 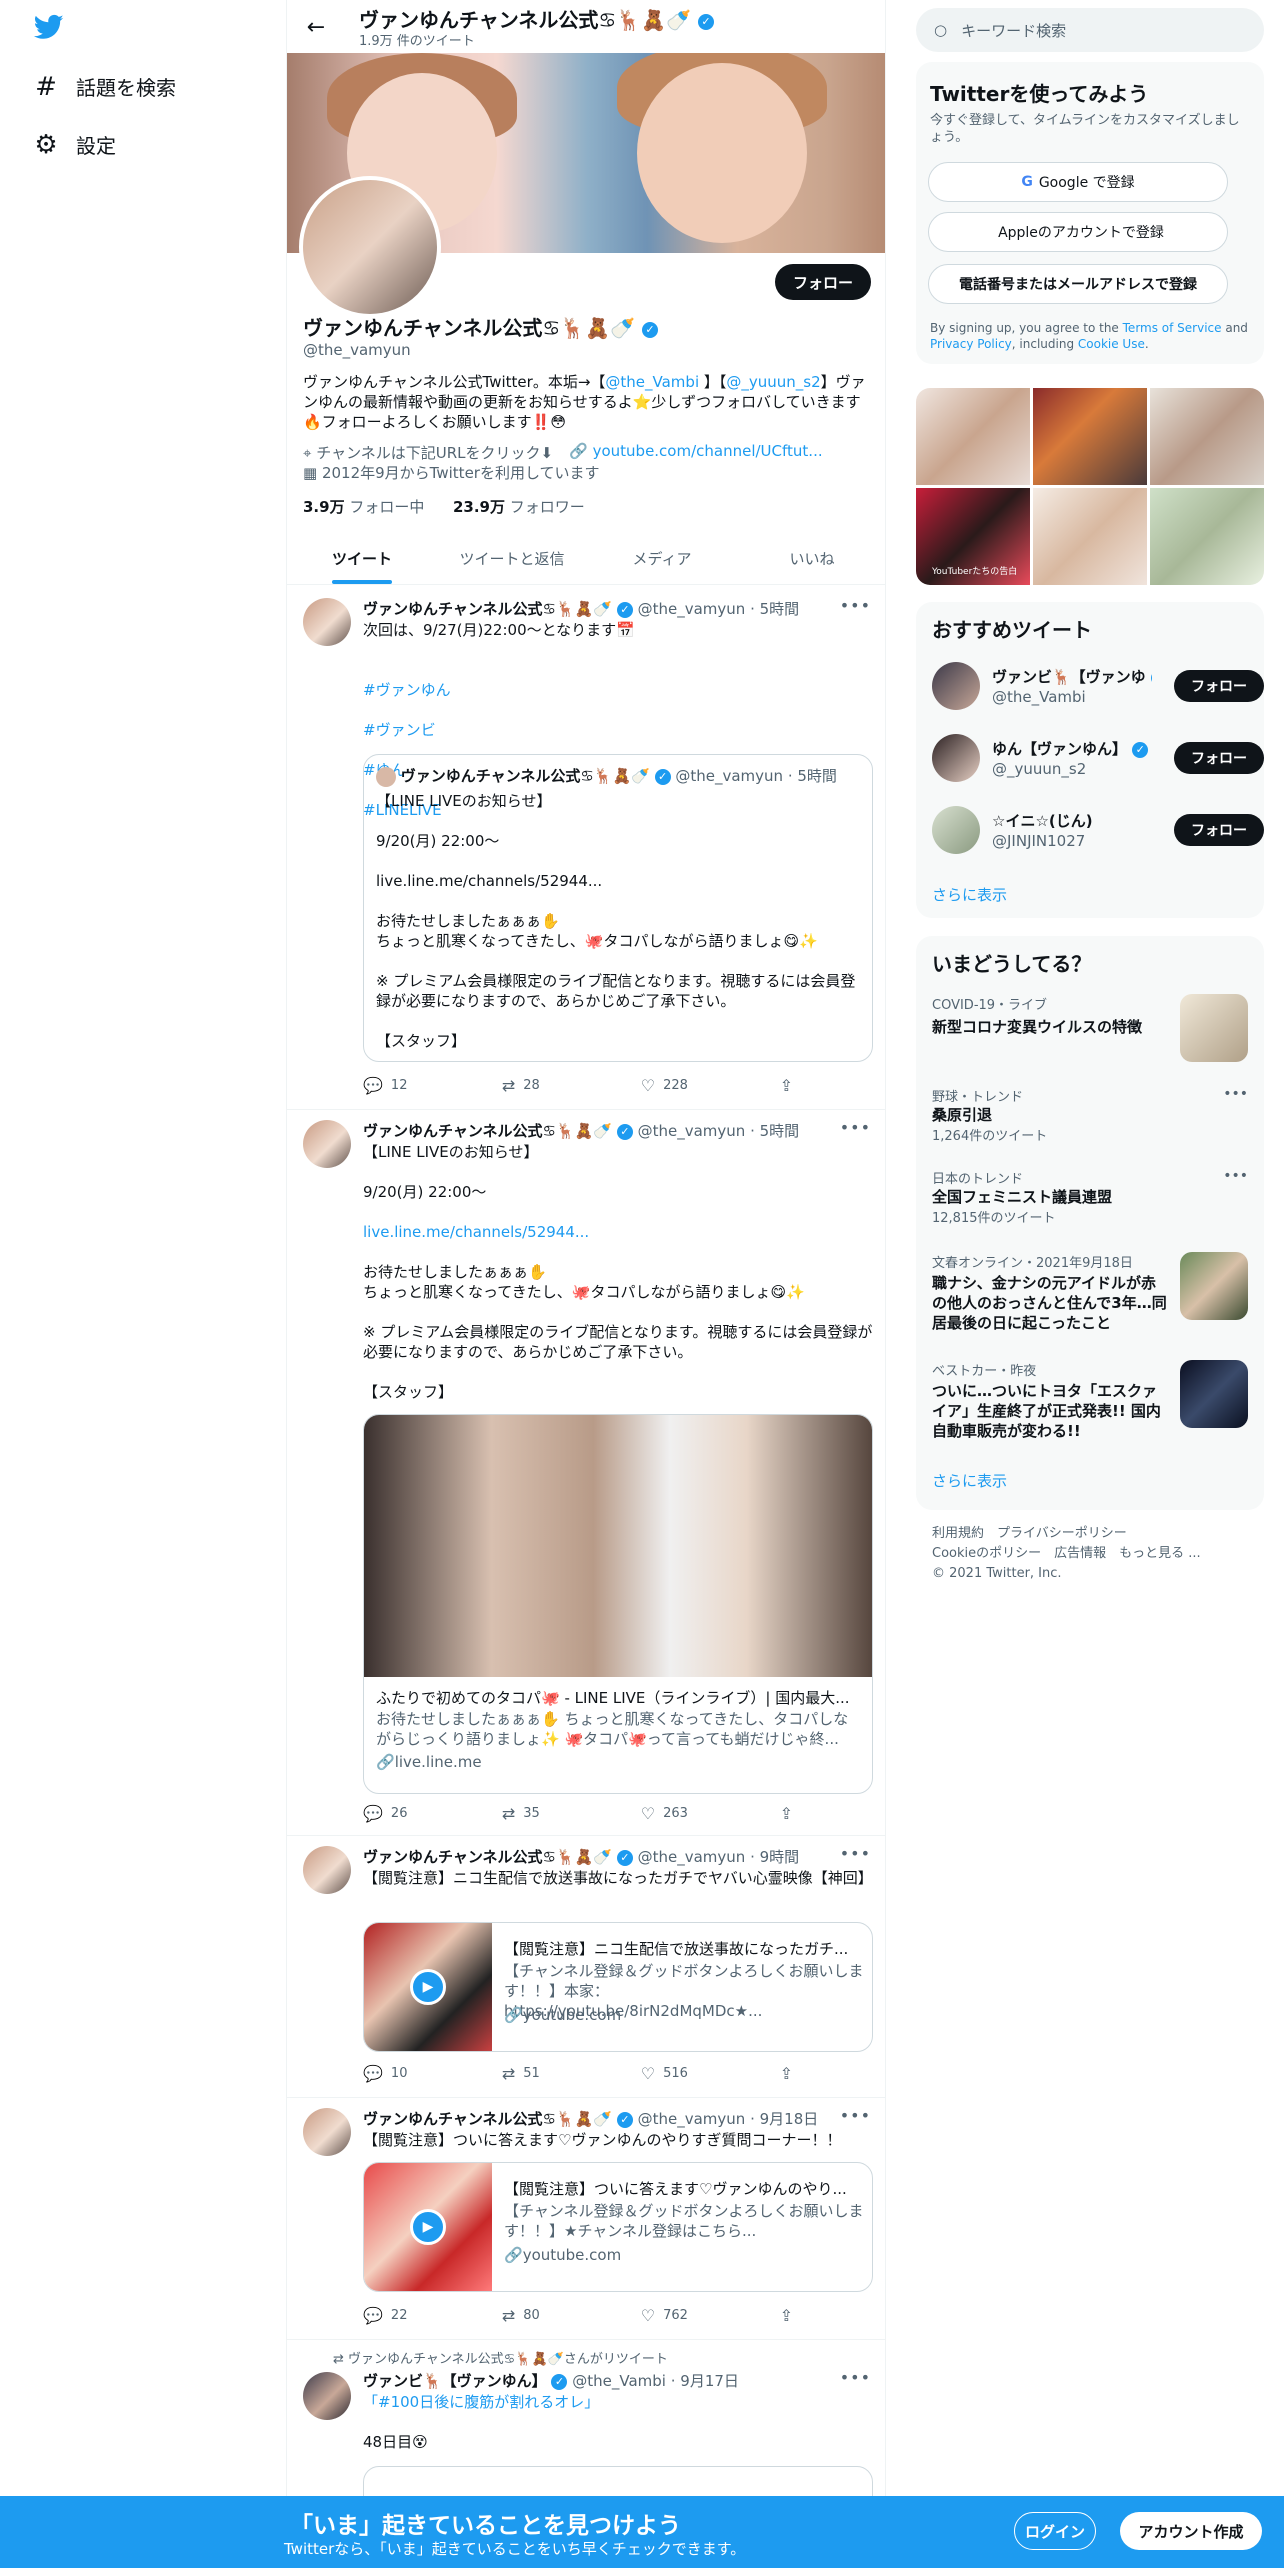 What do you see at coordinates (696, 1813) in the screenshot?
I see `like-button: ♡ 263` at bounding box center [696, 1813].